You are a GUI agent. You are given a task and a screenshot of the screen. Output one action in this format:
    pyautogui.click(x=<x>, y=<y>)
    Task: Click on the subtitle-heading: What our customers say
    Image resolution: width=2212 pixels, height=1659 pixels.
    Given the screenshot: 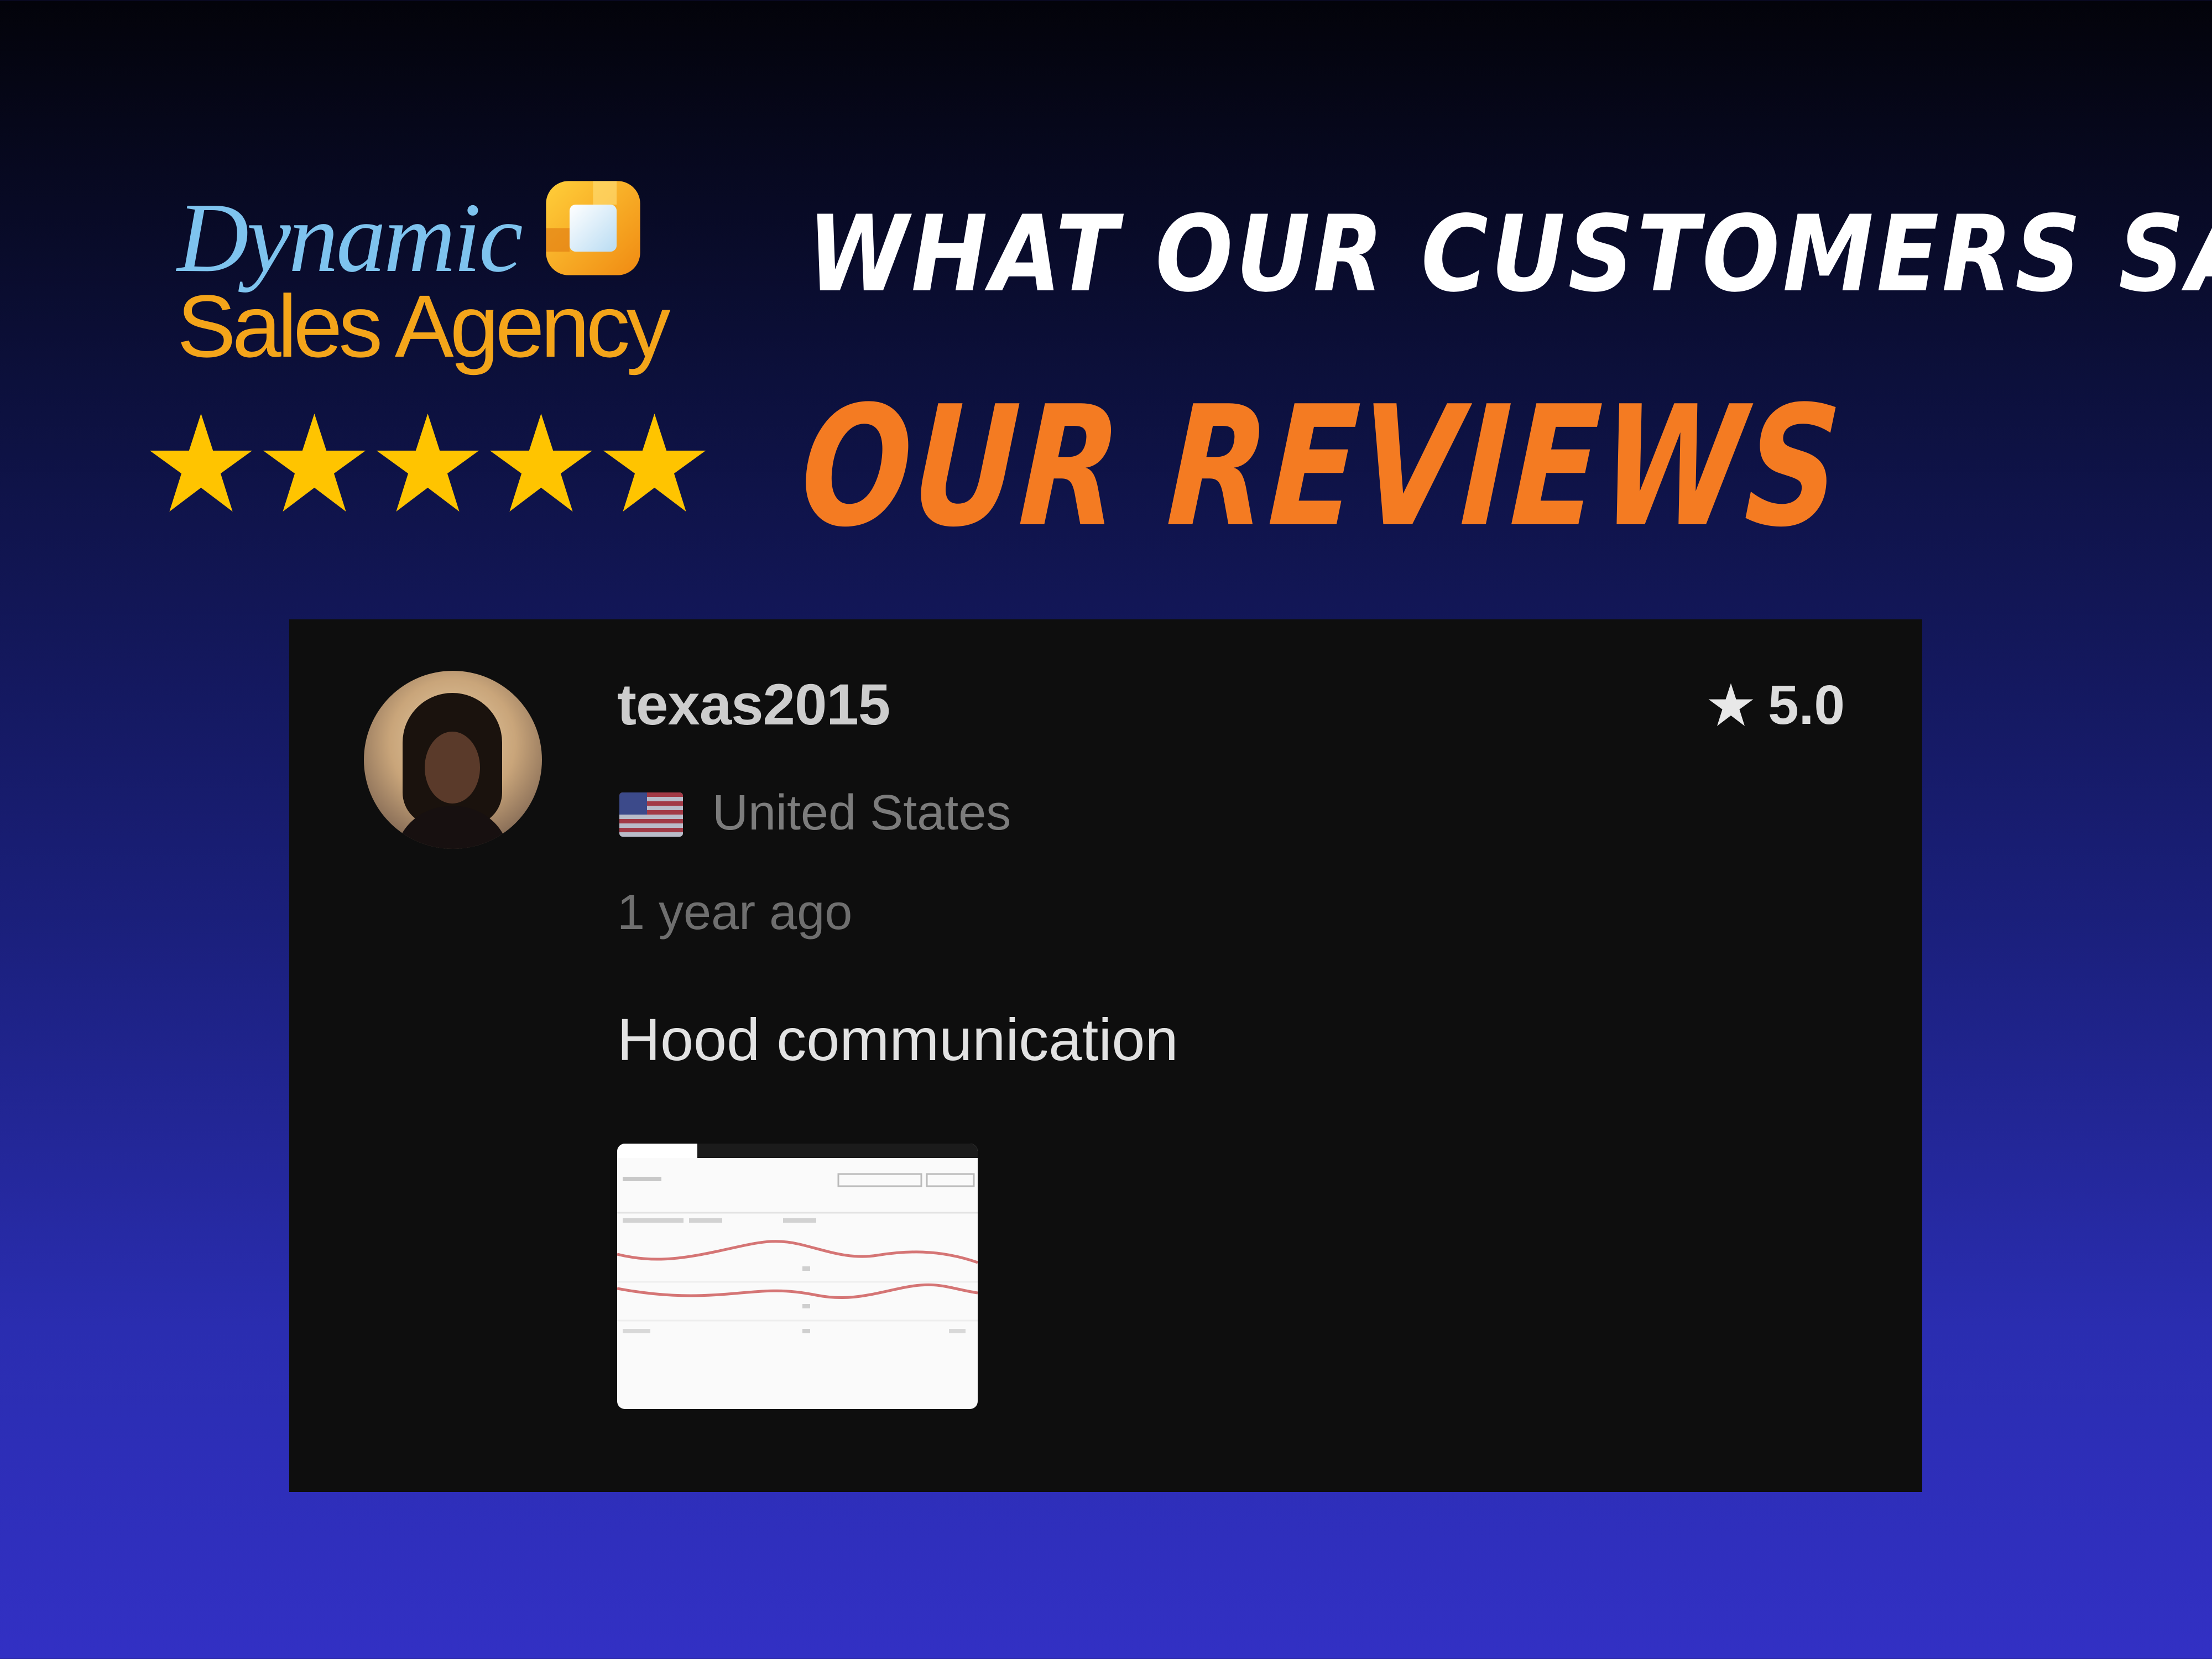 What is the action you would take?
    pyautogui.click(x=1510, y=254)
    